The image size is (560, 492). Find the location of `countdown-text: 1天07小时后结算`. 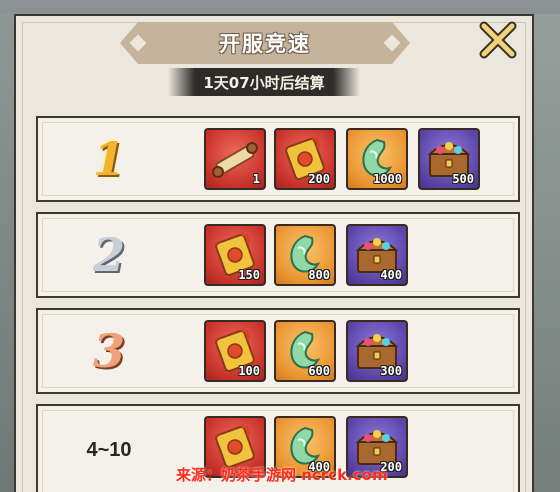

countdown-text: 1天07小时后结算 is located at coordinates (264, 82).